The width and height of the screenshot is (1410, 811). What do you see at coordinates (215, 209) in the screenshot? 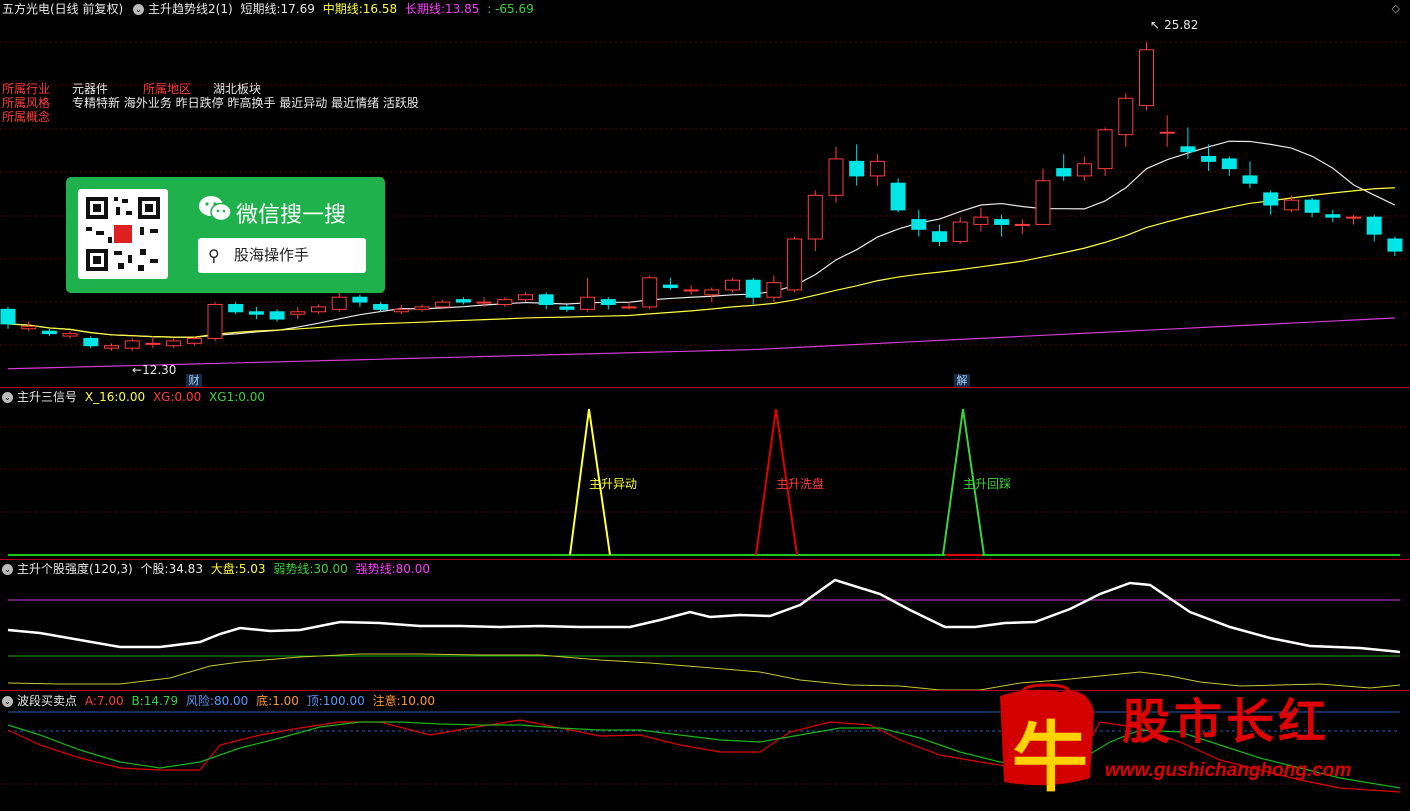
I see `wechat-logo-icon` at bounding box center [215, 209].